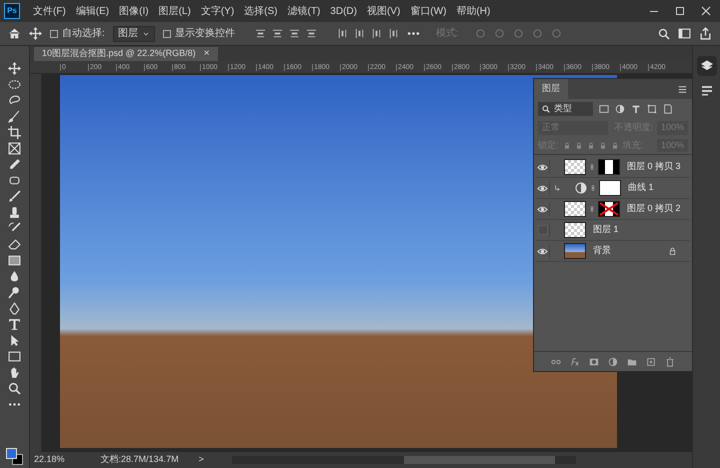  I want to click on close-icon, so click(706, 11).